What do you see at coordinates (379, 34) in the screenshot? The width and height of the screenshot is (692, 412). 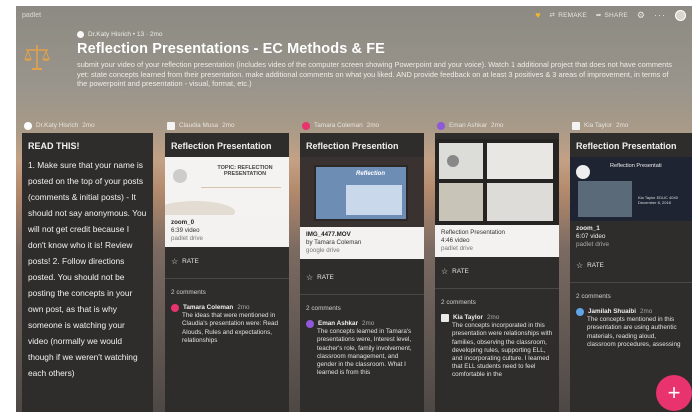 I see `board-meta: Dr.Katy Hisrich • 13 · 2mo` at bounding box center [379, 34].